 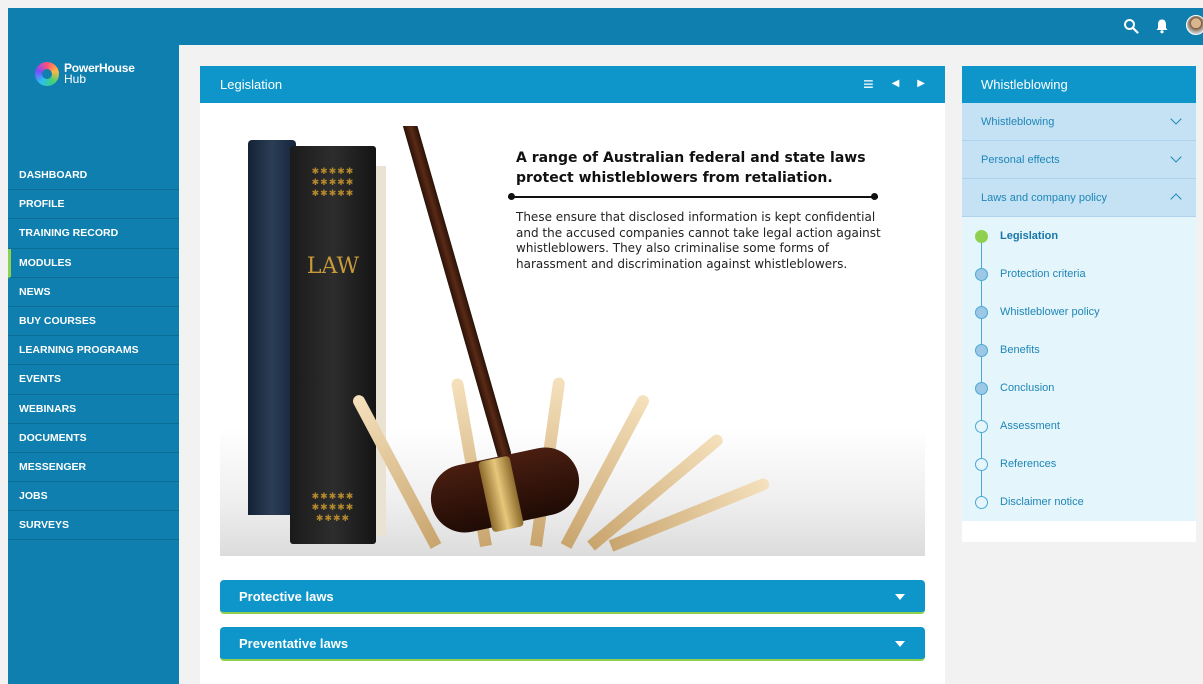 I want to click on lesson-item-whistleblower-policy: Whistleblower policy, so click(x=1079, y=312).